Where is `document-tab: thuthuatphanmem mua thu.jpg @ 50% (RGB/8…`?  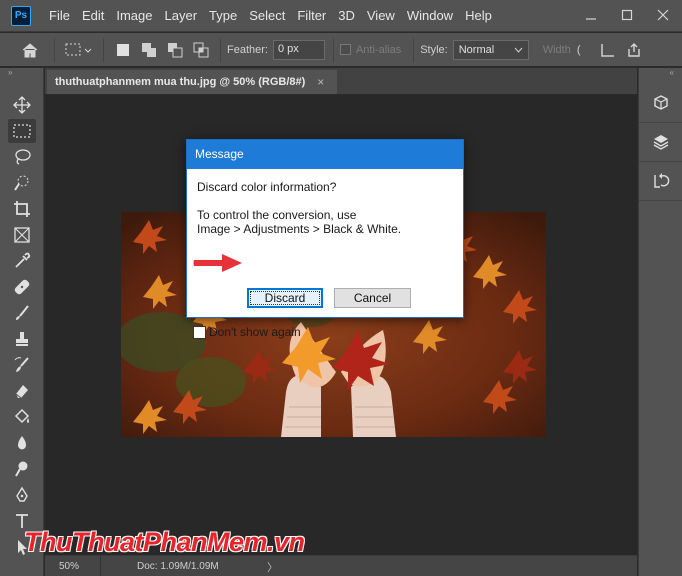 document-tab: thuthuatphanmem mua thu.jpg @ 50% (RGB/8… is located at coordinates (192, 82).